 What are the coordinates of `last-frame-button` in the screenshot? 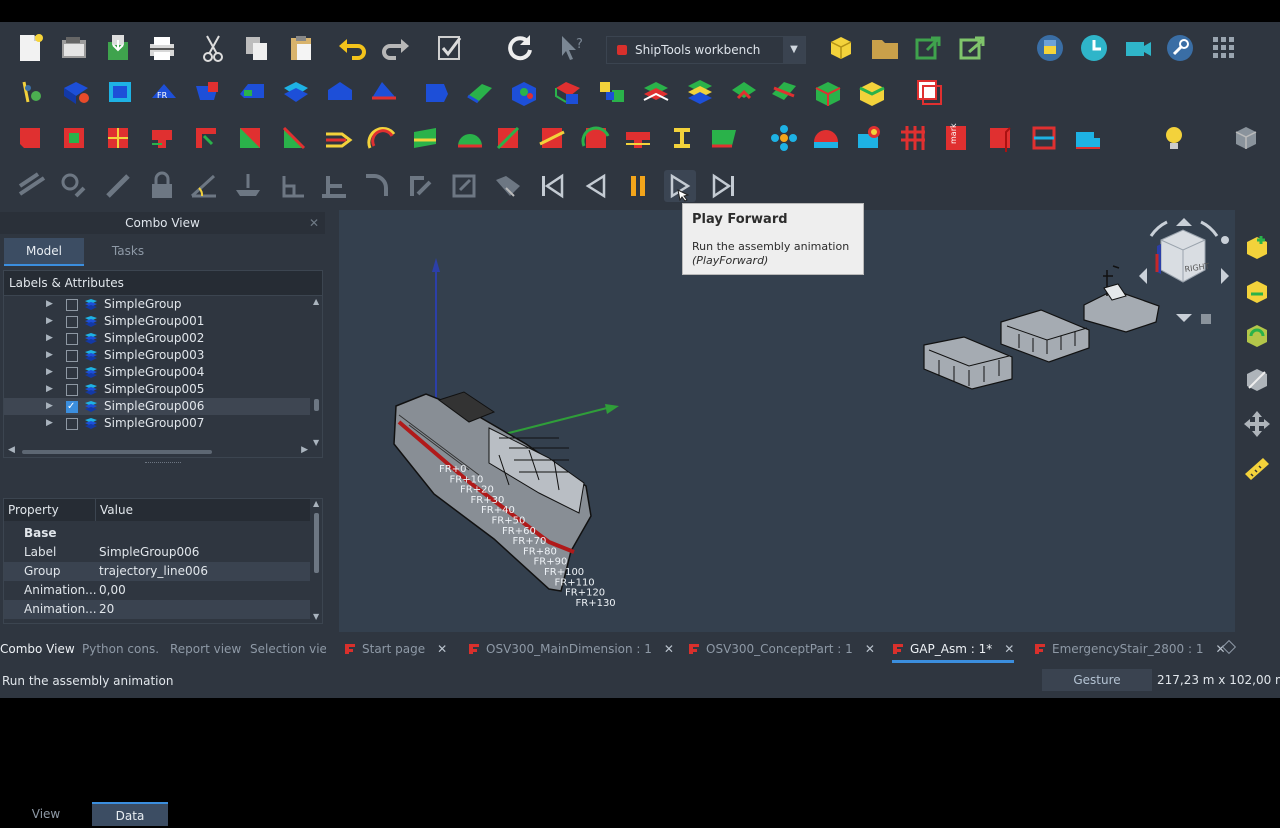 It's located at (724, 186).